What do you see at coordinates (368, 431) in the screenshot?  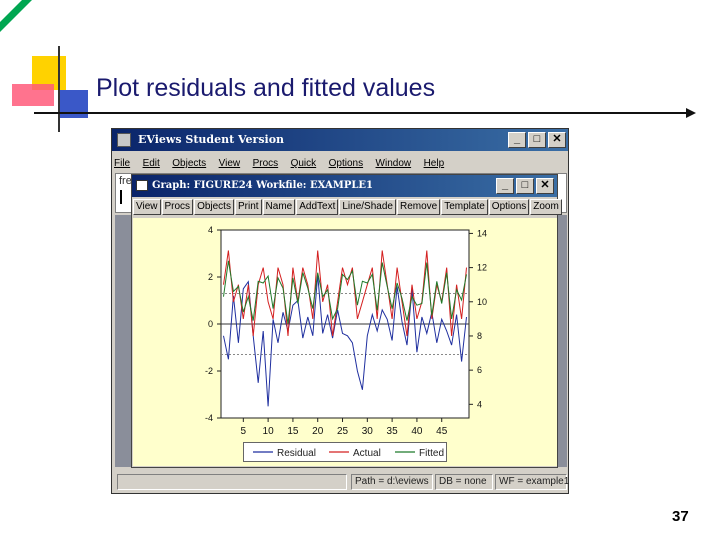 I see `x-axis-tick-label: 30` at bounding box center [368, 431].